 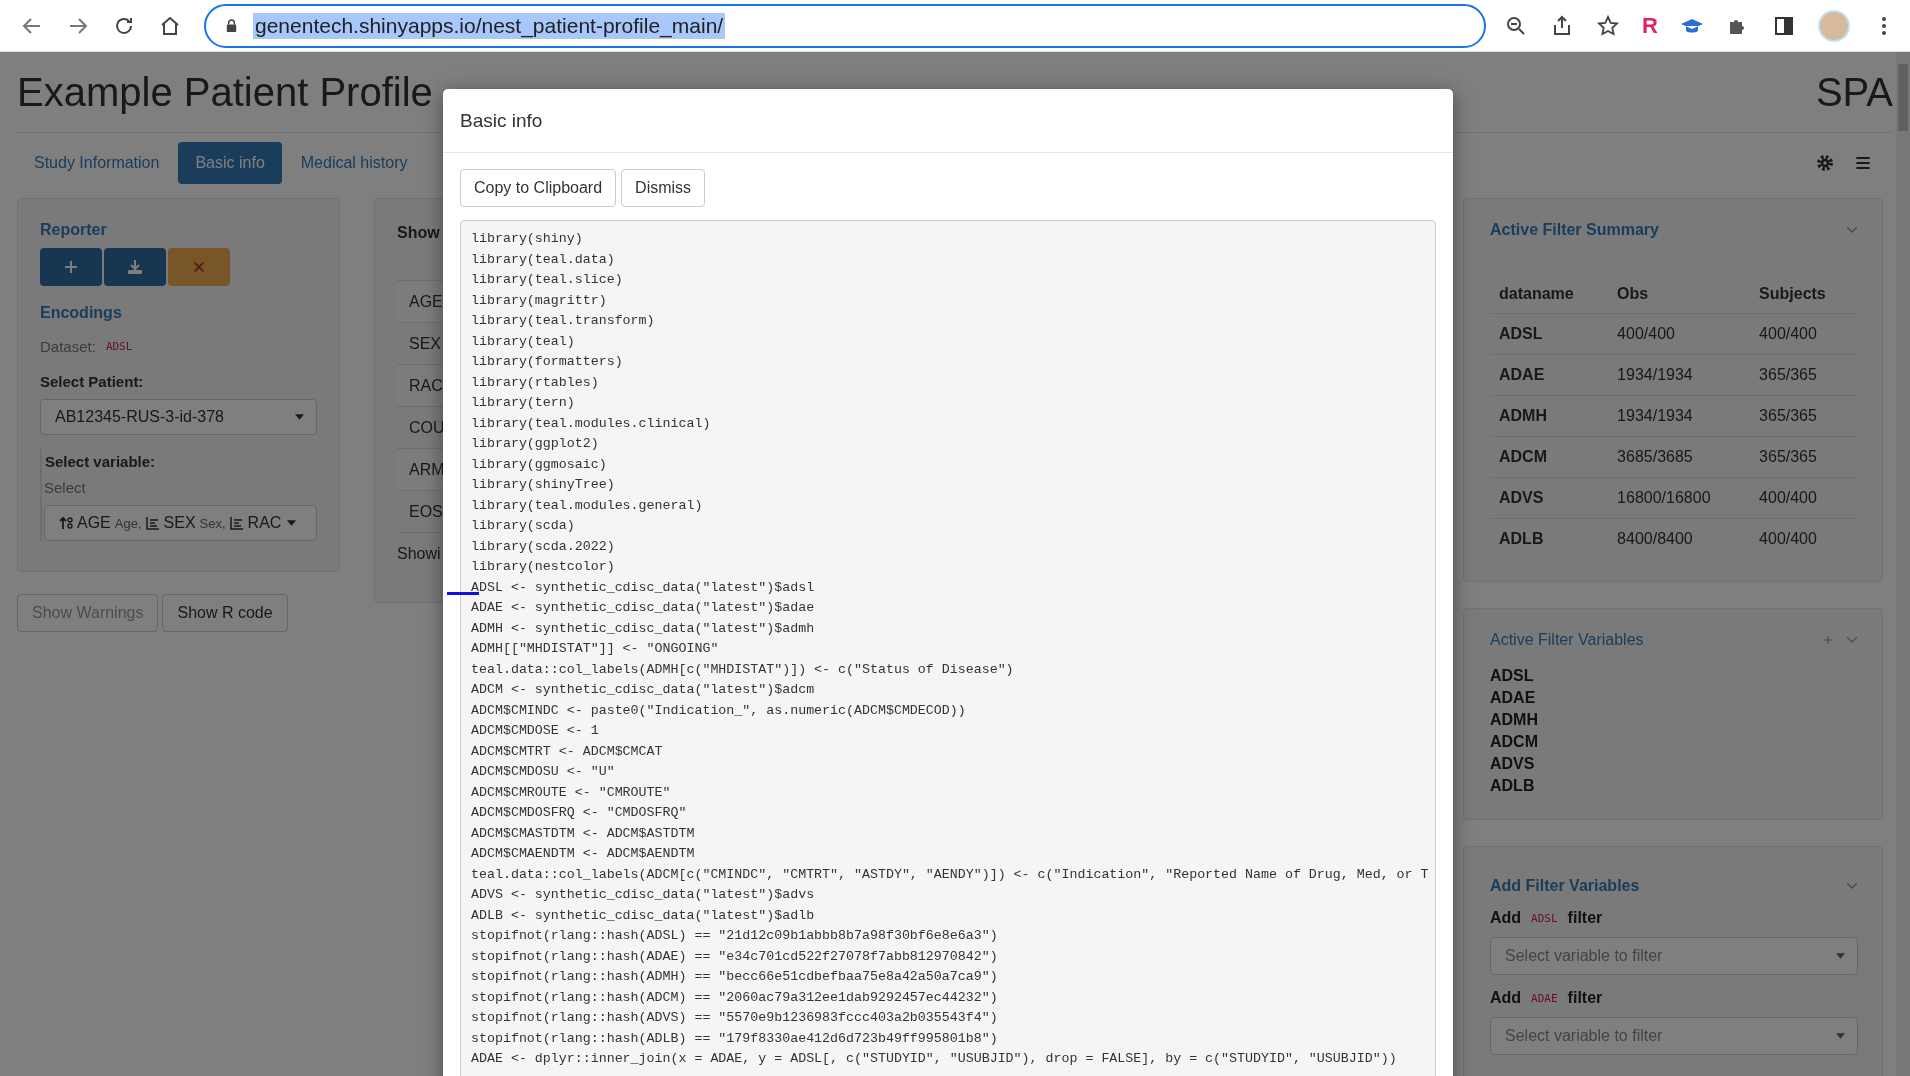 What do you see at coordinates (81, 313) in the screenshot?
I see `section-title: Encodings` at bounding box center [81, 313].